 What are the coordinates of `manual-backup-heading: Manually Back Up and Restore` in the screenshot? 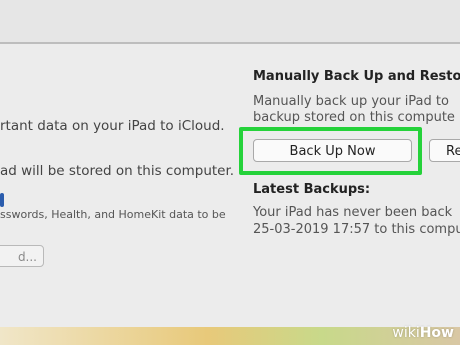 It's located at (356, 76).